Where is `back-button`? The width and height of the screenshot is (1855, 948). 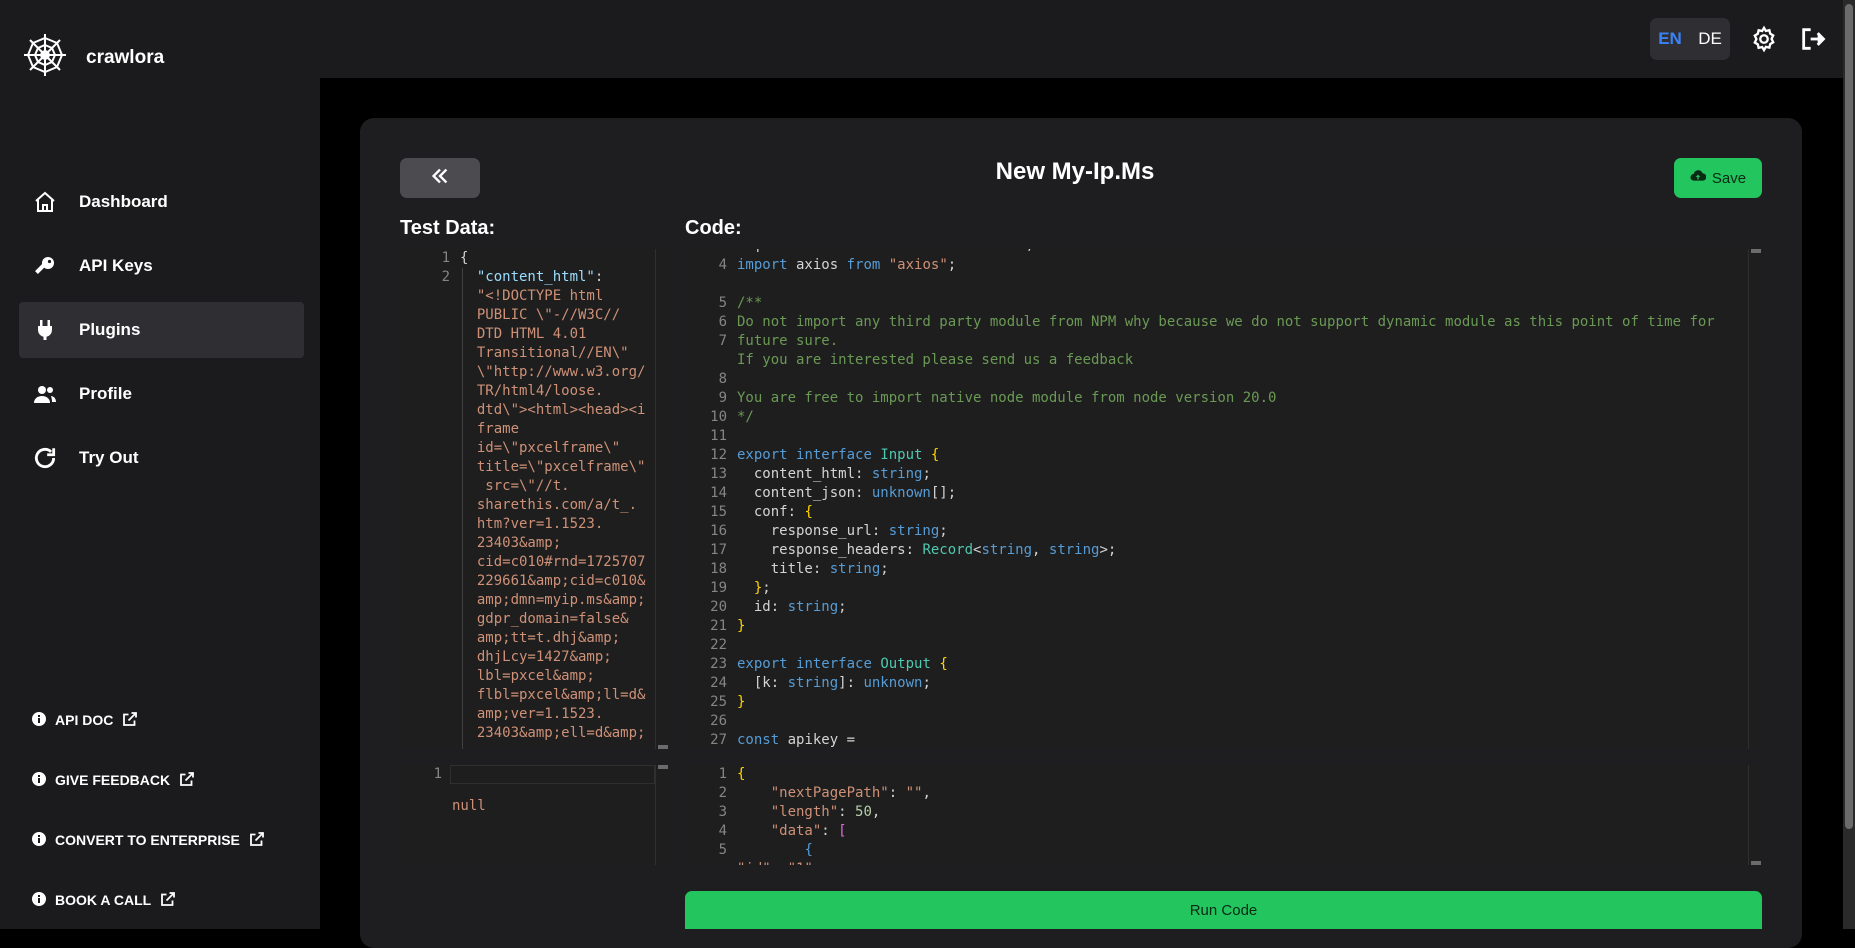
back-button is located at coordinates (440, 178).